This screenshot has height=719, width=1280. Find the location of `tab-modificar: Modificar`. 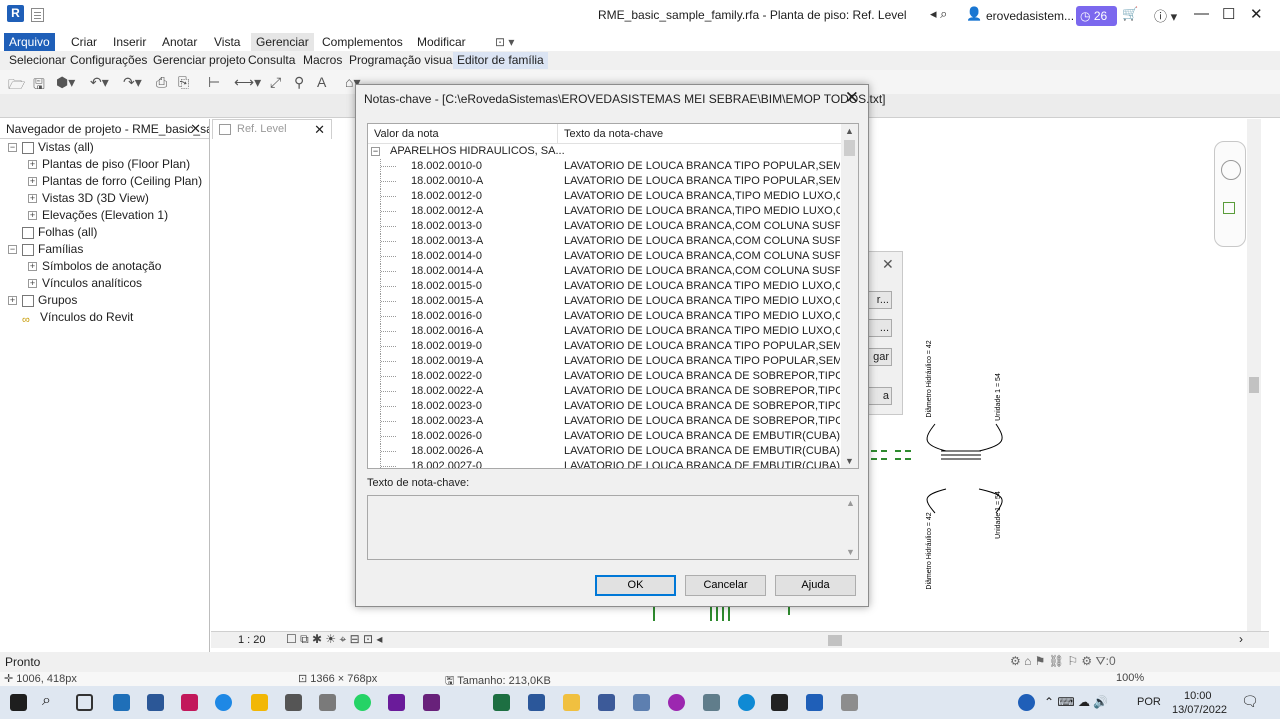

tab-modificar: Modificar is located at coordinates (441, 42).